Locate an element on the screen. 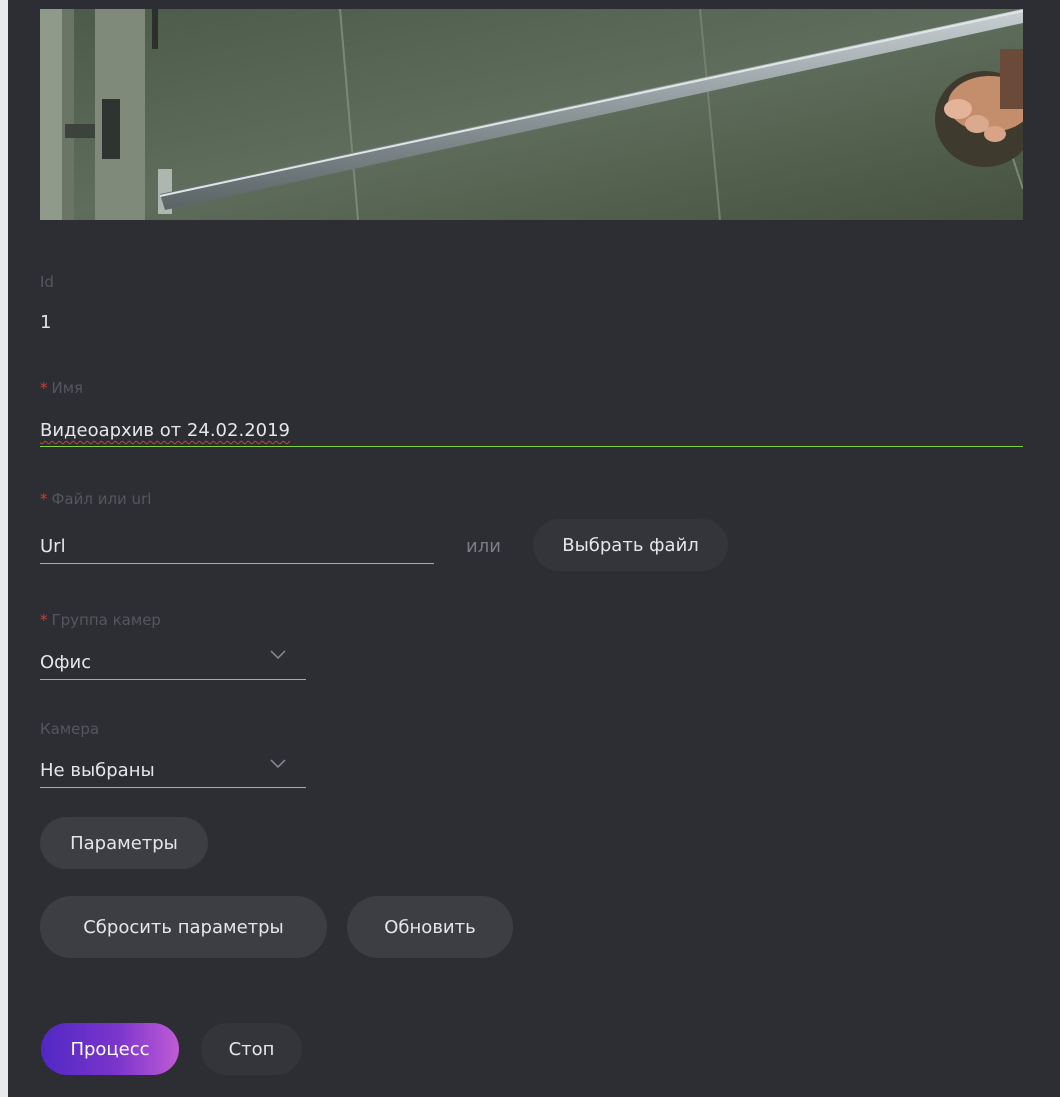  stop-button: Стоп is located at coordinates (251, 1049).